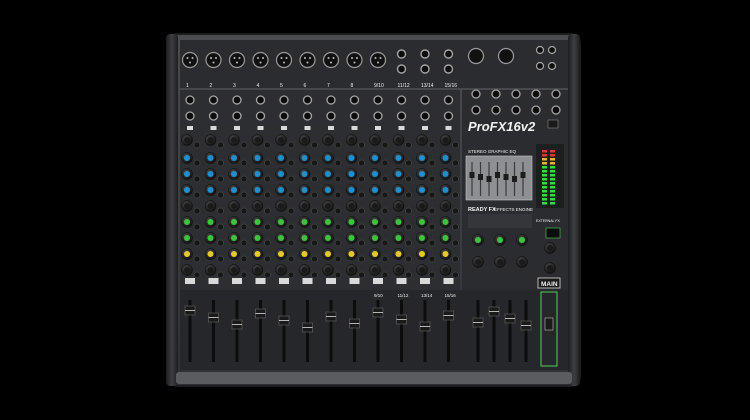  Describe the element at coordinates (513, 209) in the screenshot. I see `fx-title: EFFECTS ENGINE` at that location.